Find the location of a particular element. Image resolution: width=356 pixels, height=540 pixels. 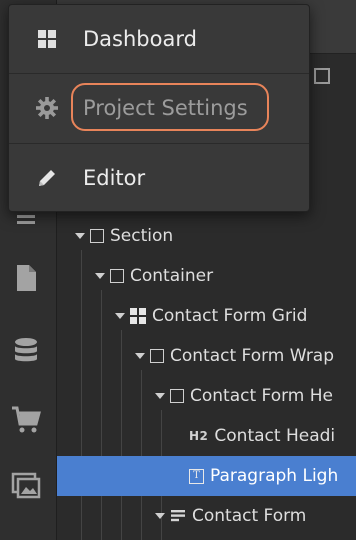

tree-item-label: Contact Headi is located at coordinates (275, 436).